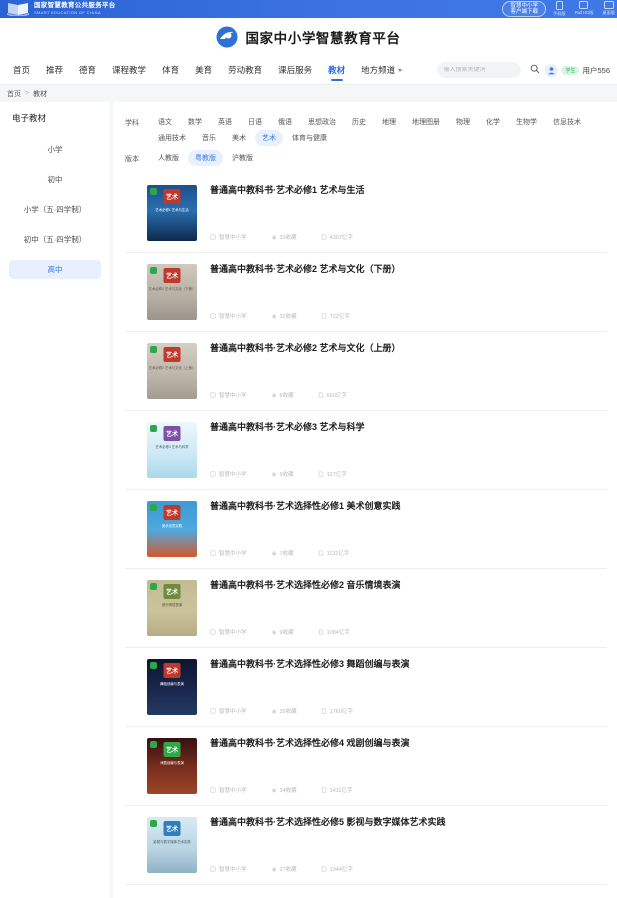  What do you see at coordinates (168, 158) in the screenshot?
I see `filter-chip-renjiao: 人教版` at bounding box center [168, 158].